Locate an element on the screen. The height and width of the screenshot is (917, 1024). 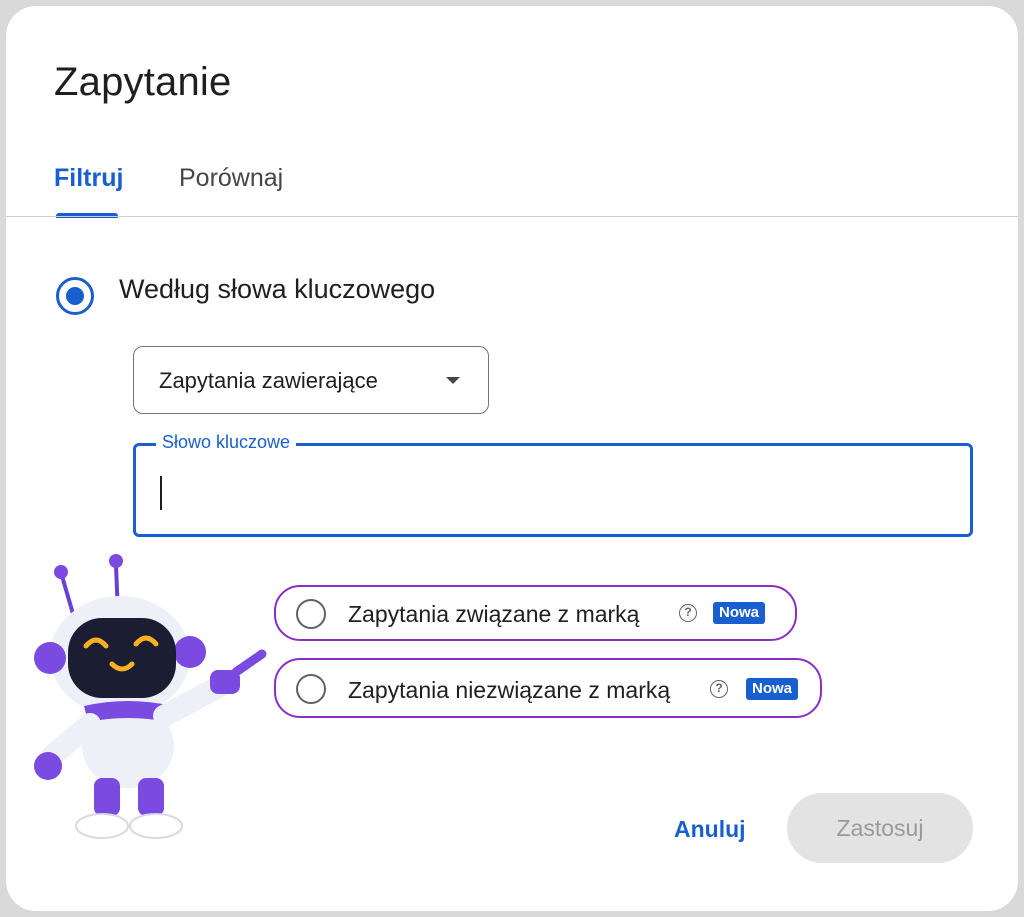
apply-button: Zastosuj is located at coordinates (880, 828).